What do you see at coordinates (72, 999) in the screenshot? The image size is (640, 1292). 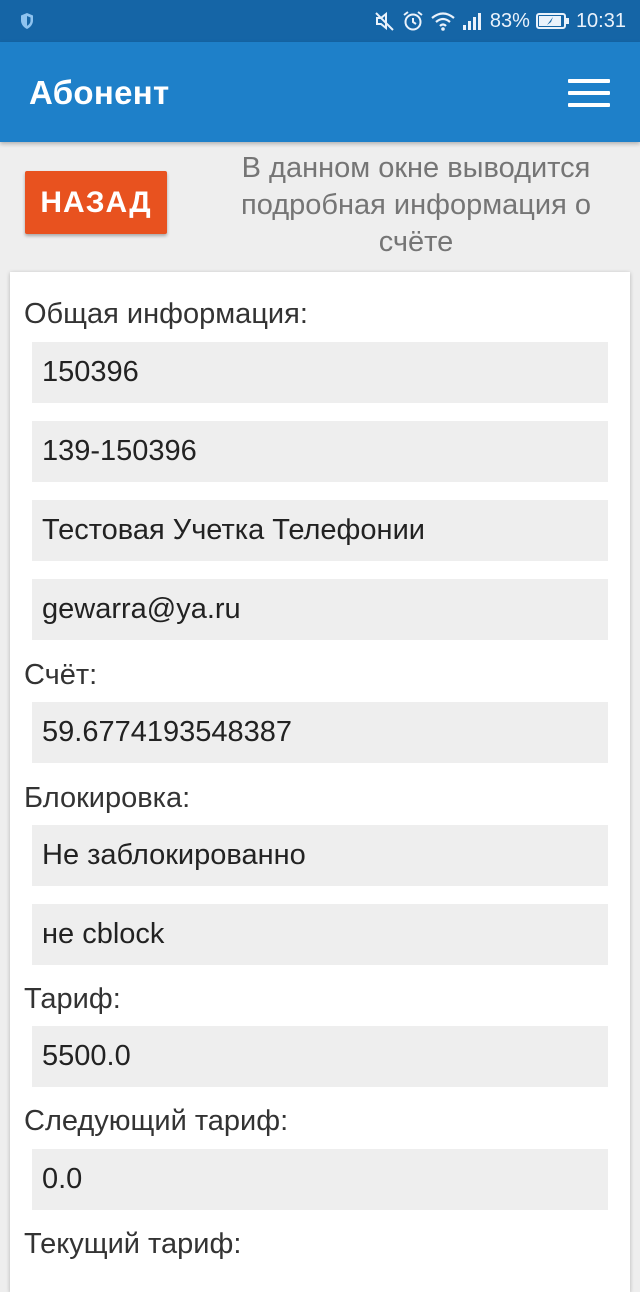 I see `tariff-label: Тариф:` at bounding box center [72, 999].